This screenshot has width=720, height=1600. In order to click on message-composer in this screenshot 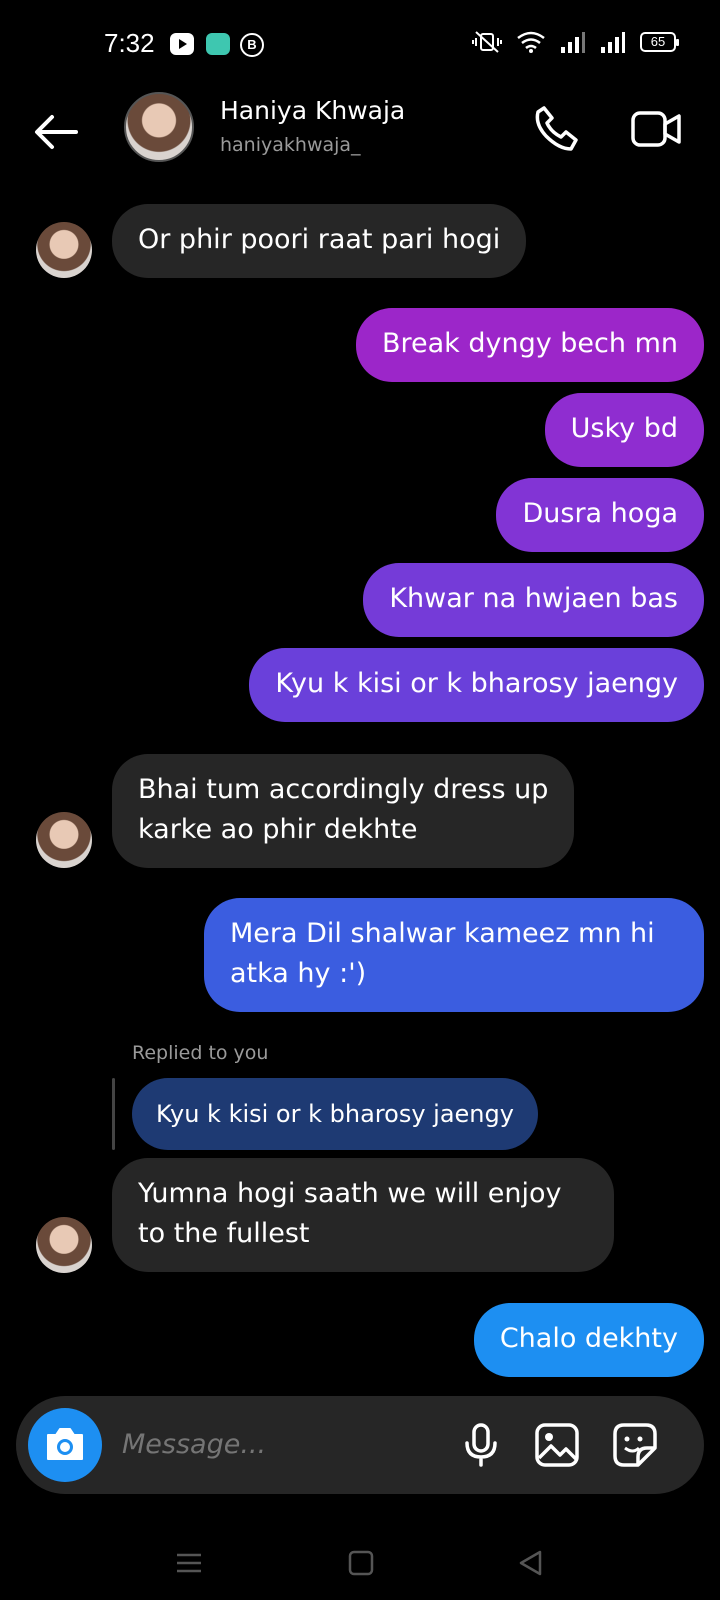, I will do `click(360, 1445)`.